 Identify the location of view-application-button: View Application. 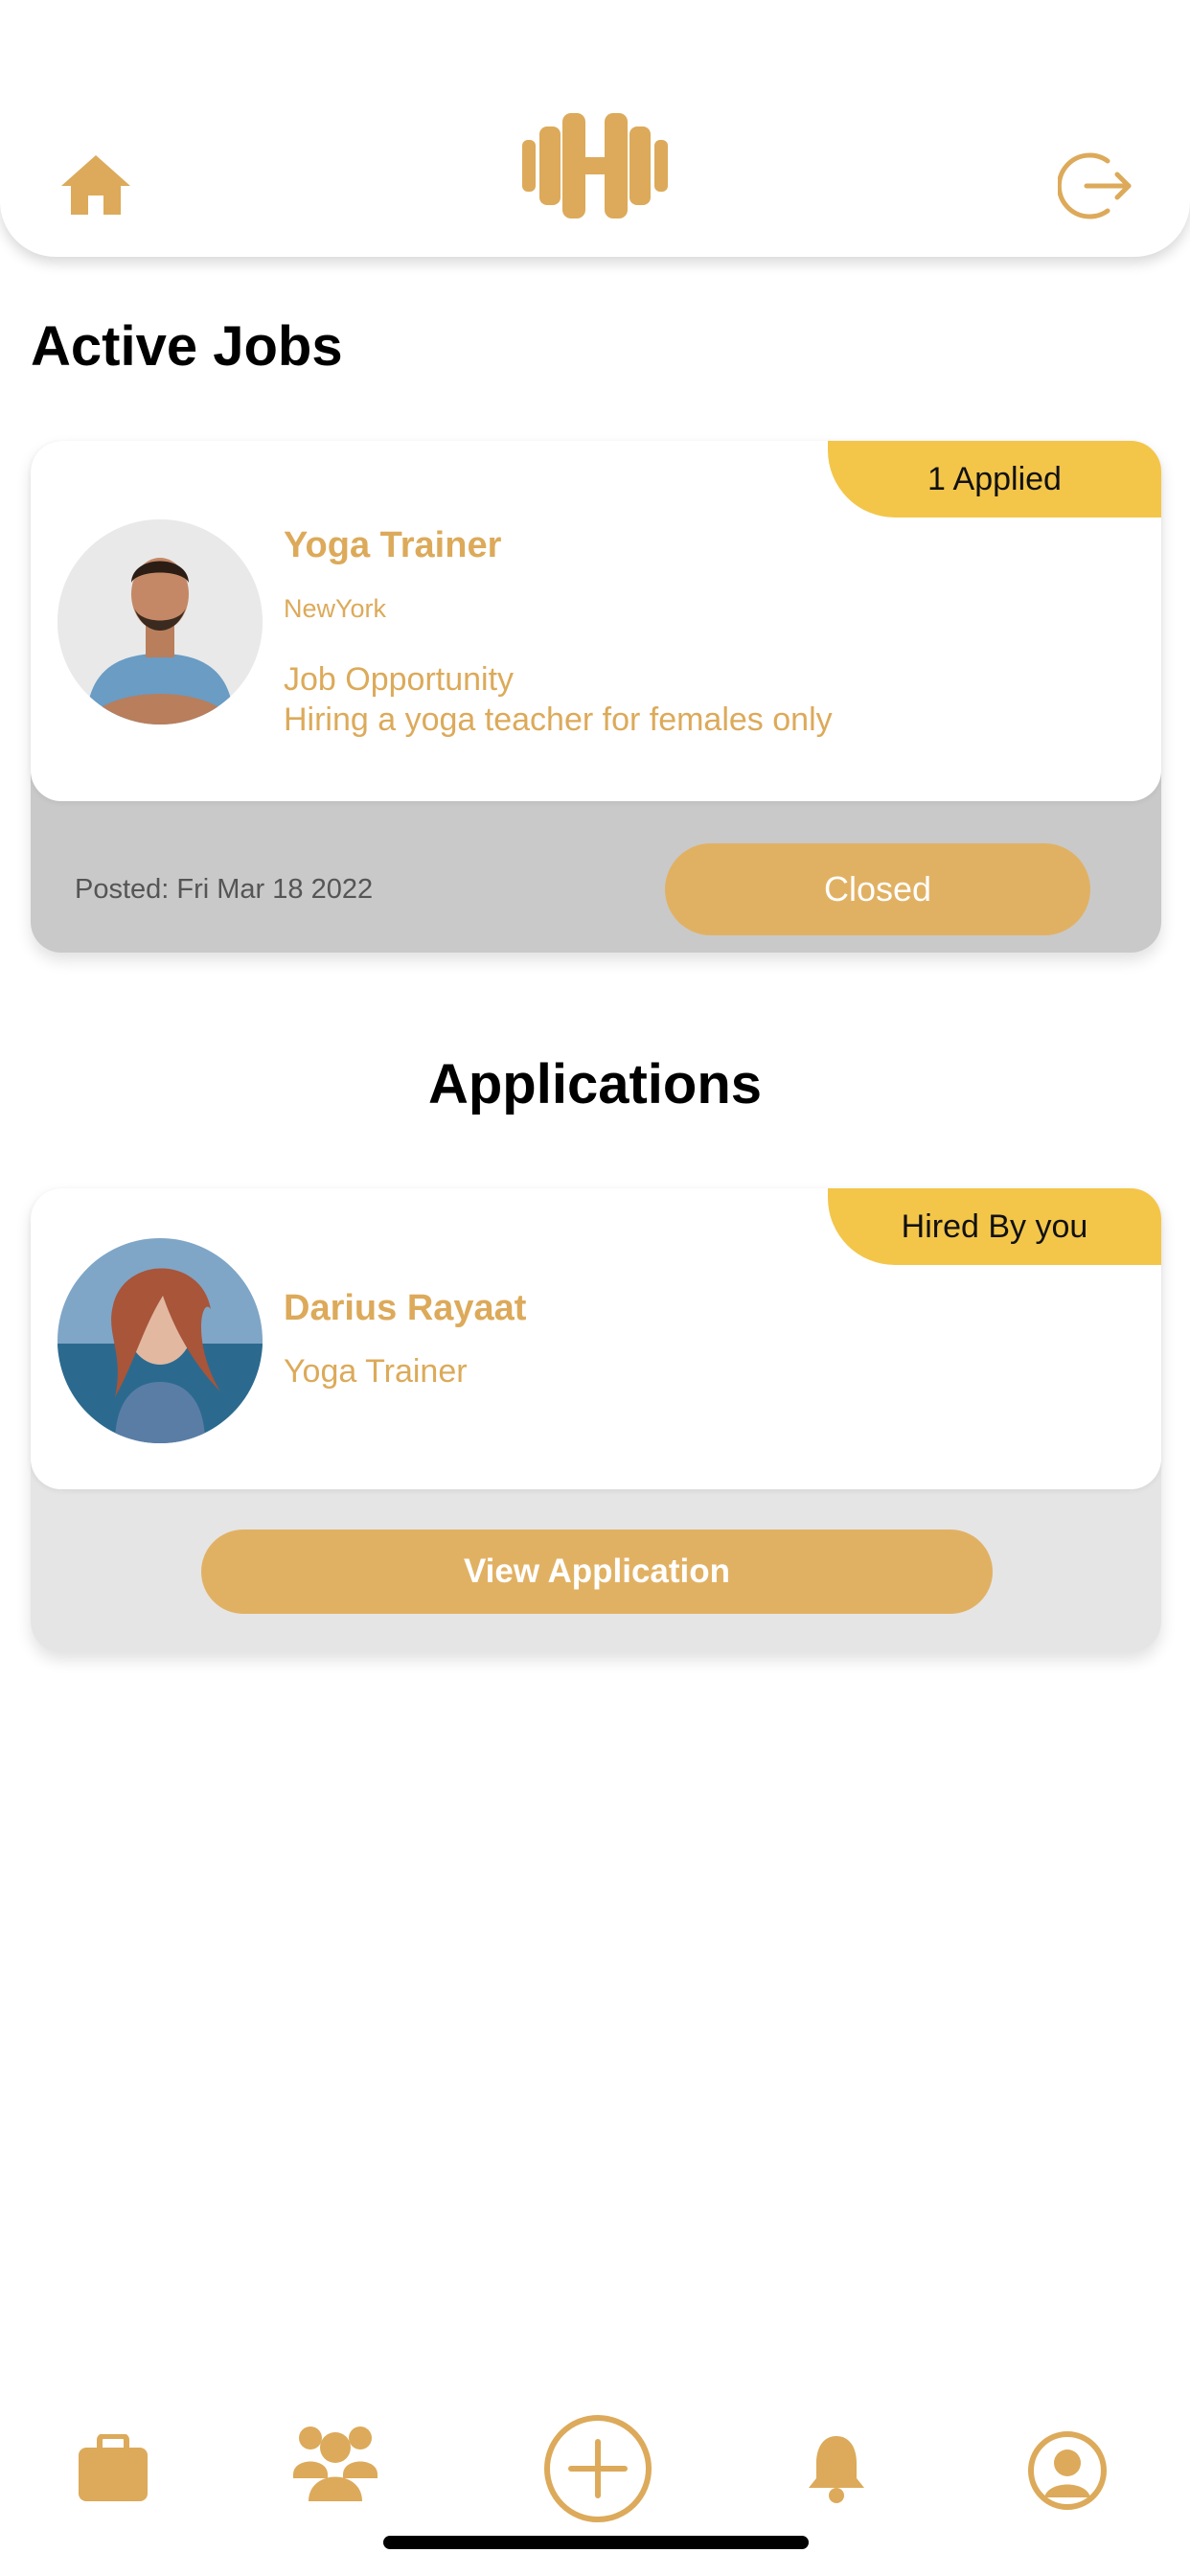
(597, 1572).